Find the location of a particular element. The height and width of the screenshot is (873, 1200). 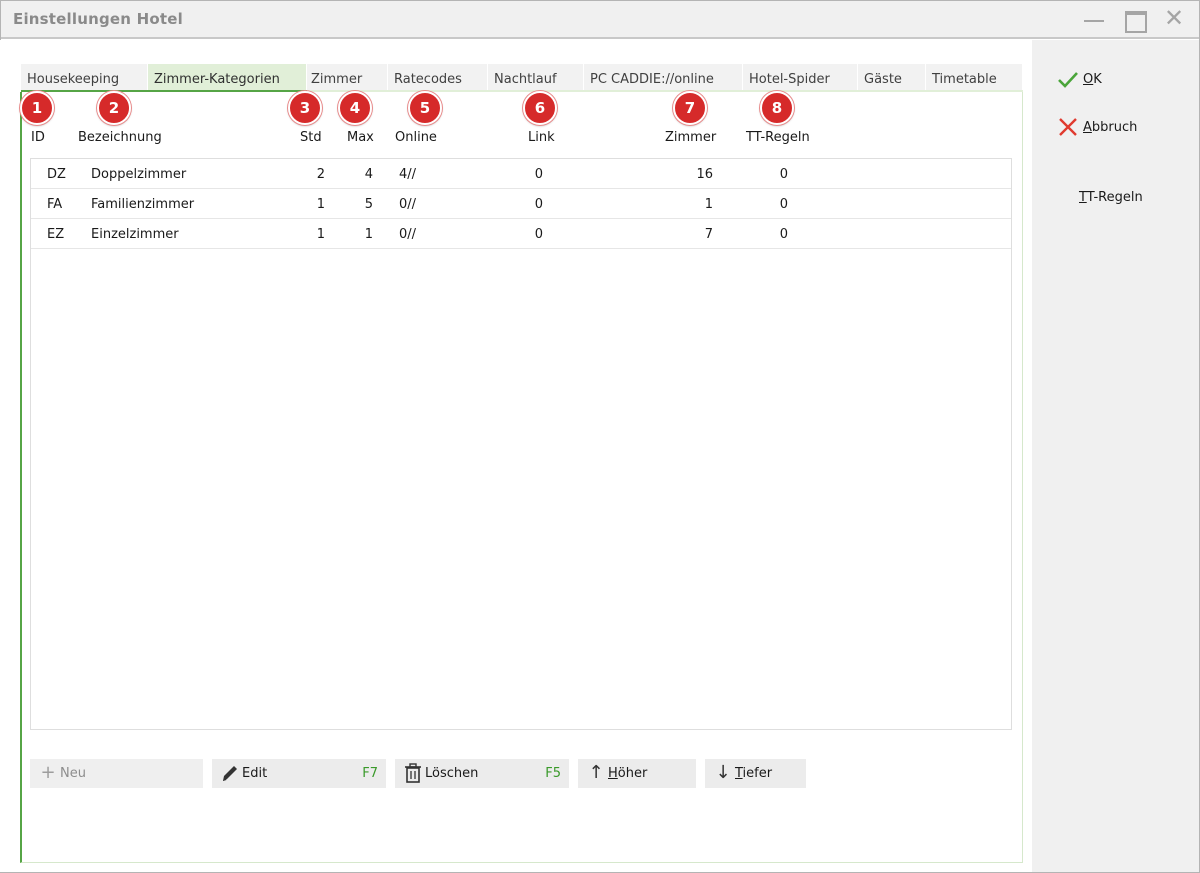

move-up-mnemonic: H is located at coordinates (613, 773).